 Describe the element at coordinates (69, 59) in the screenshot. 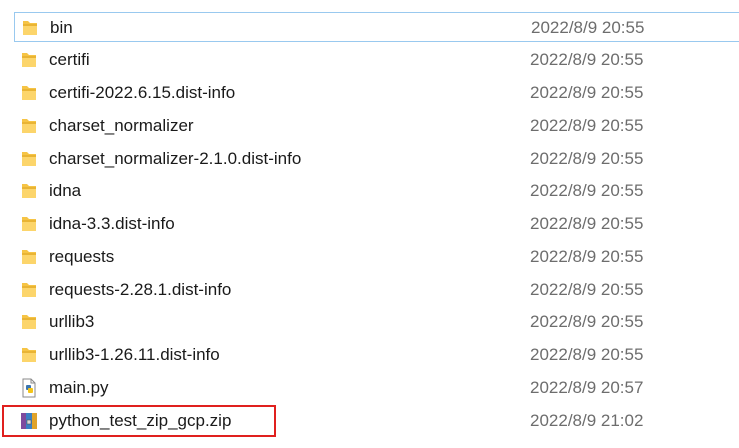

I see `file-name: certifi` at that location.